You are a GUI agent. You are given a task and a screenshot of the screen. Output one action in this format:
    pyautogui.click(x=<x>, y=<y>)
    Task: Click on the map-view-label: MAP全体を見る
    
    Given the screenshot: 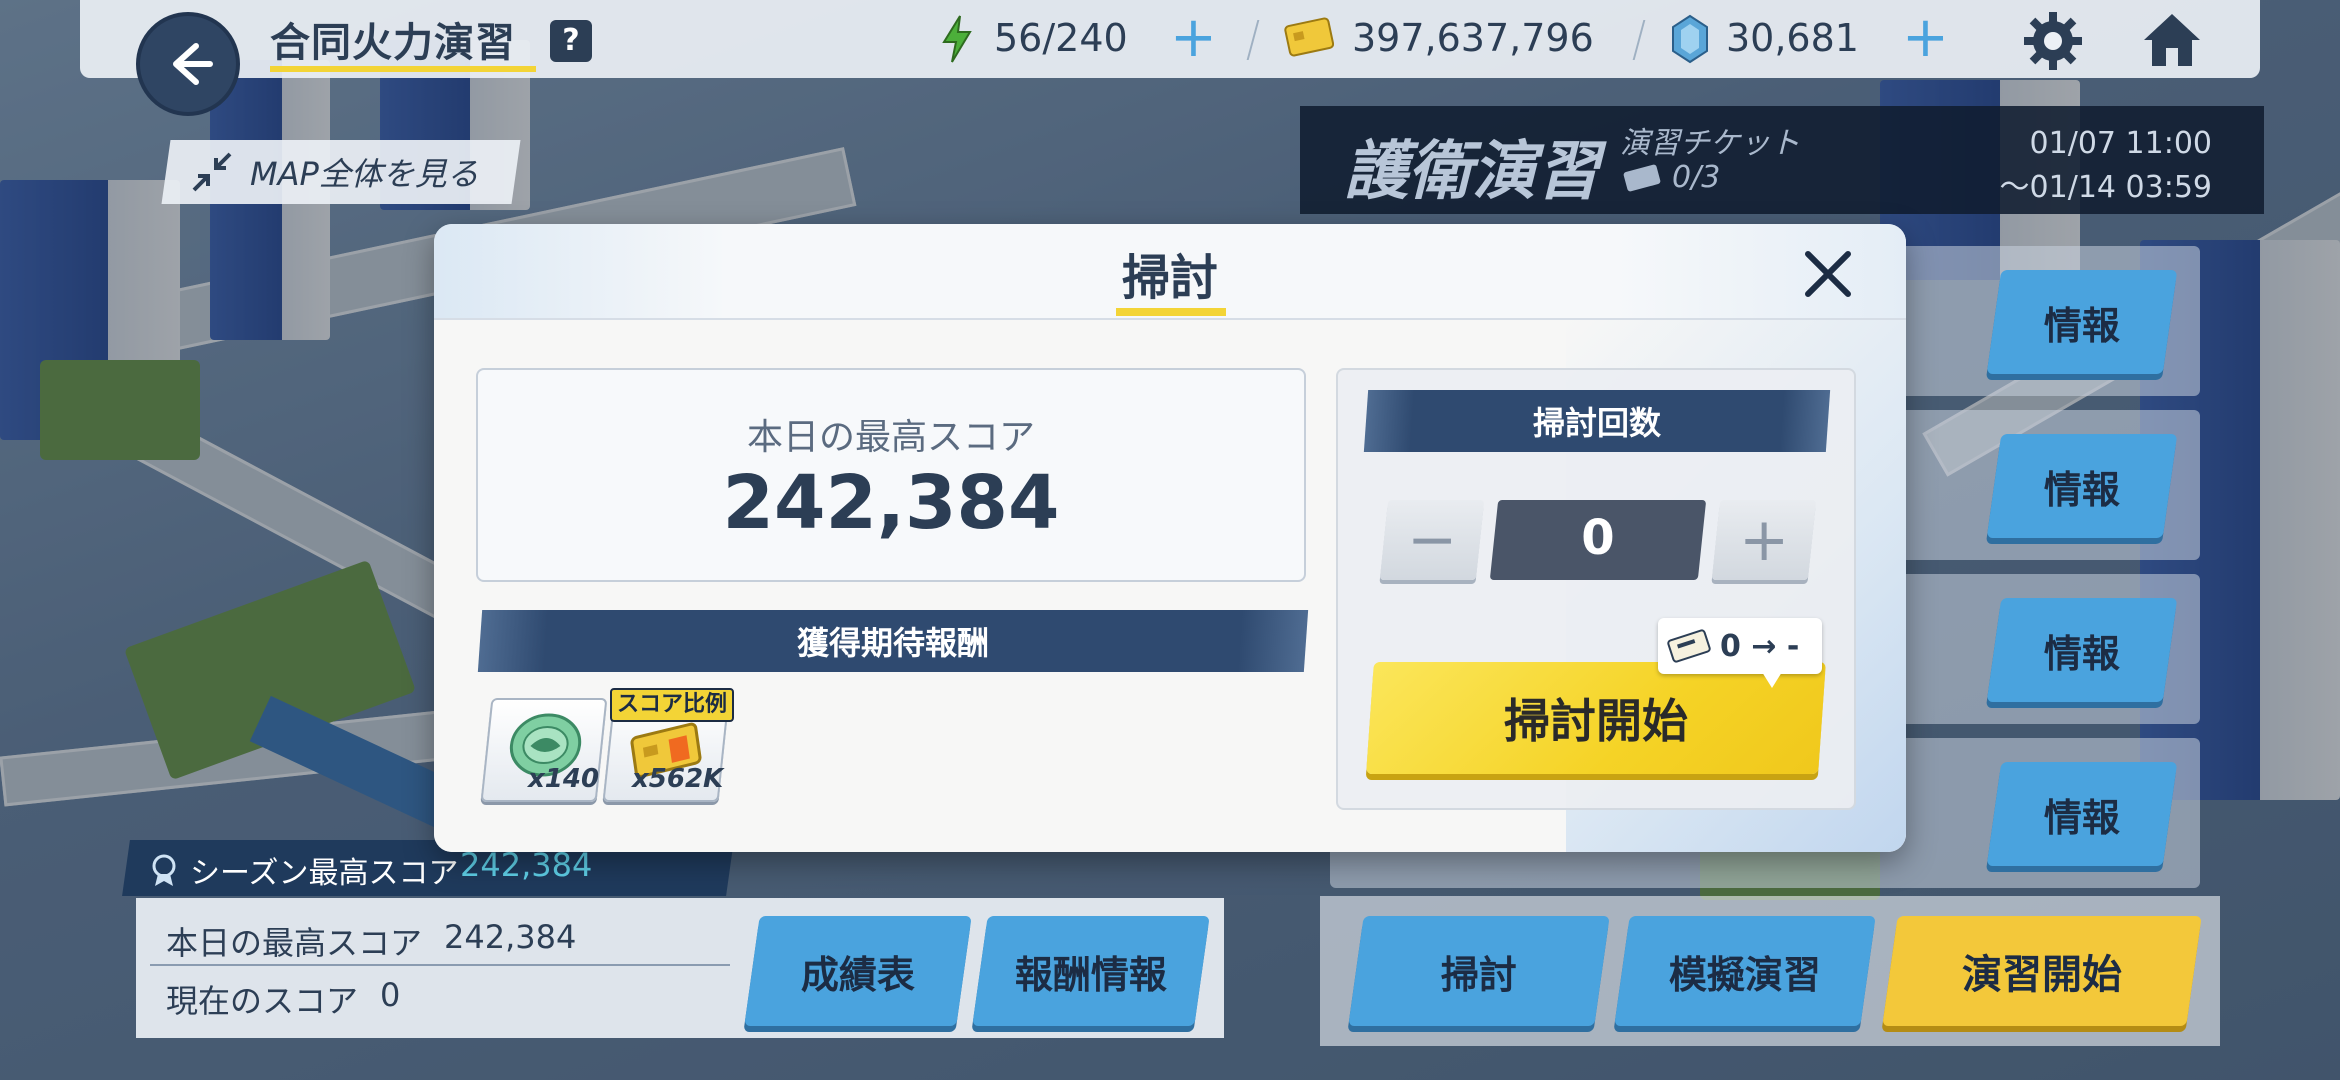 What is the action you would take?
    pyautogui.click(x=364, y=174)
    